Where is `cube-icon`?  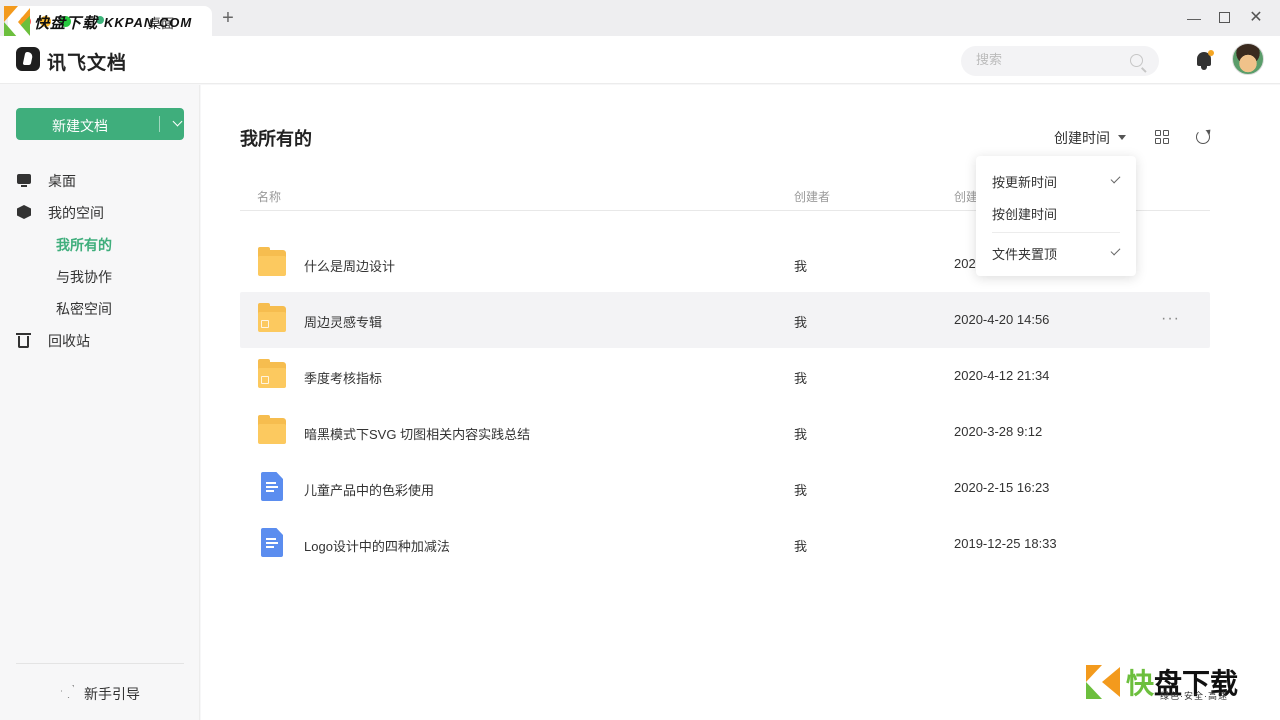
cube-icon is located at coordinates (24, 212).